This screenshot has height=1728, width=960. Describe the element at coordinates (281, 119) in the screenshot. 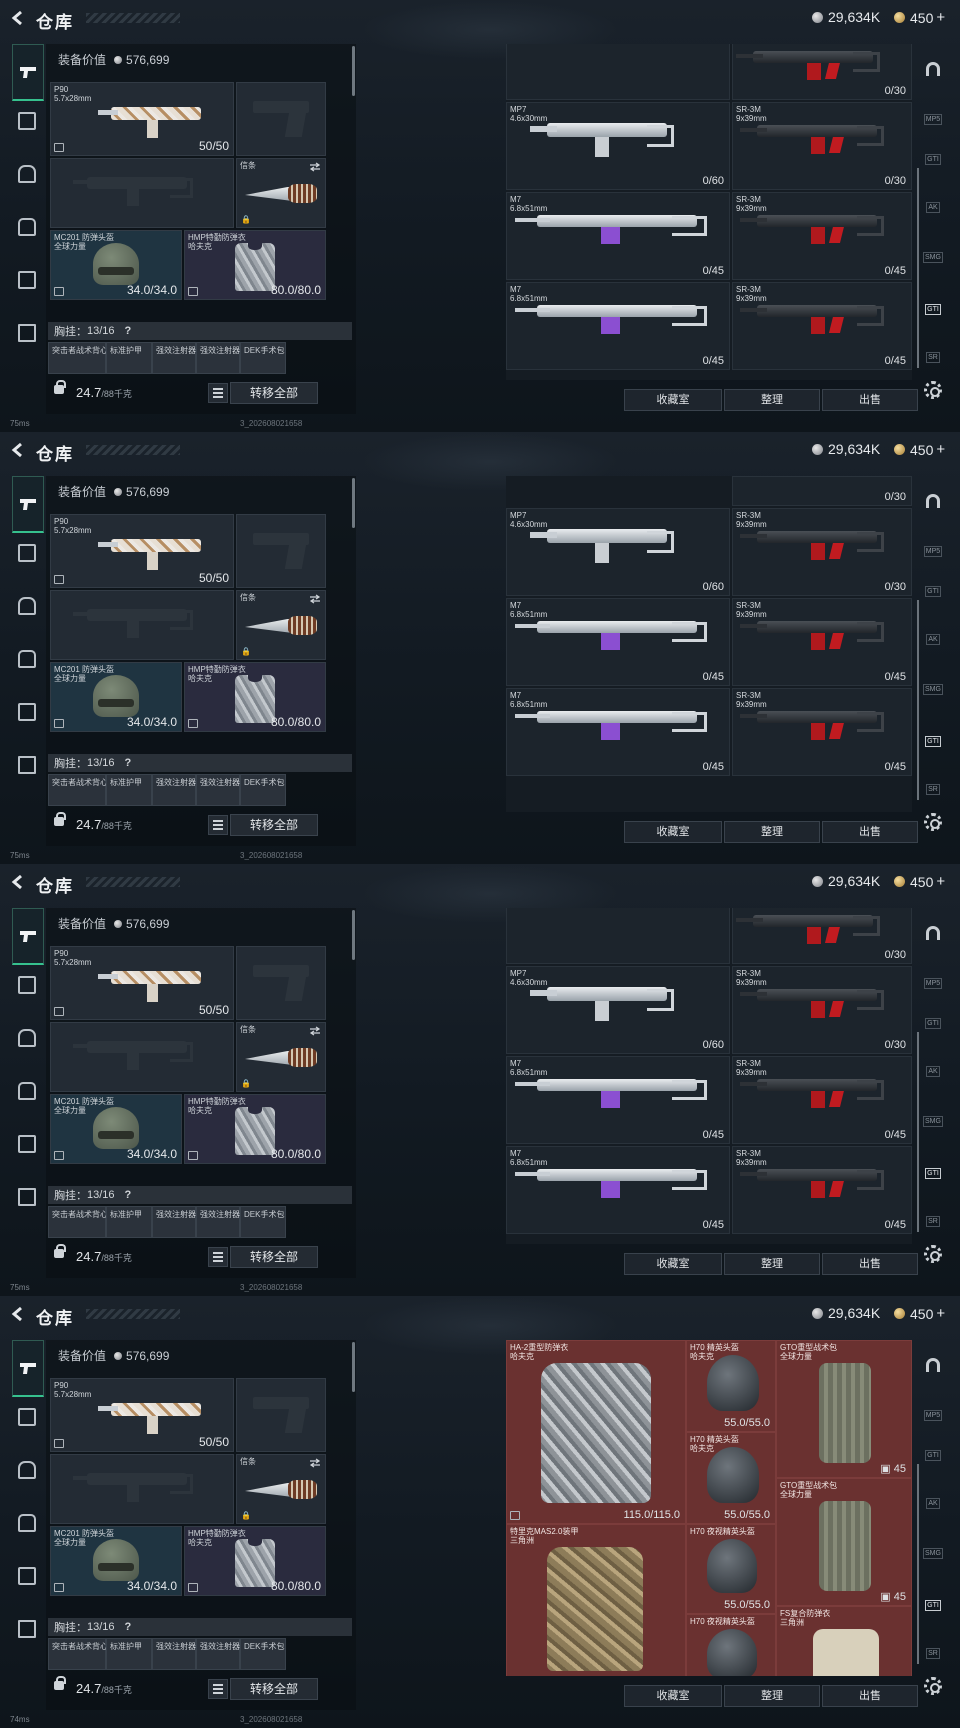

I see `sidearm-slot` at that location.